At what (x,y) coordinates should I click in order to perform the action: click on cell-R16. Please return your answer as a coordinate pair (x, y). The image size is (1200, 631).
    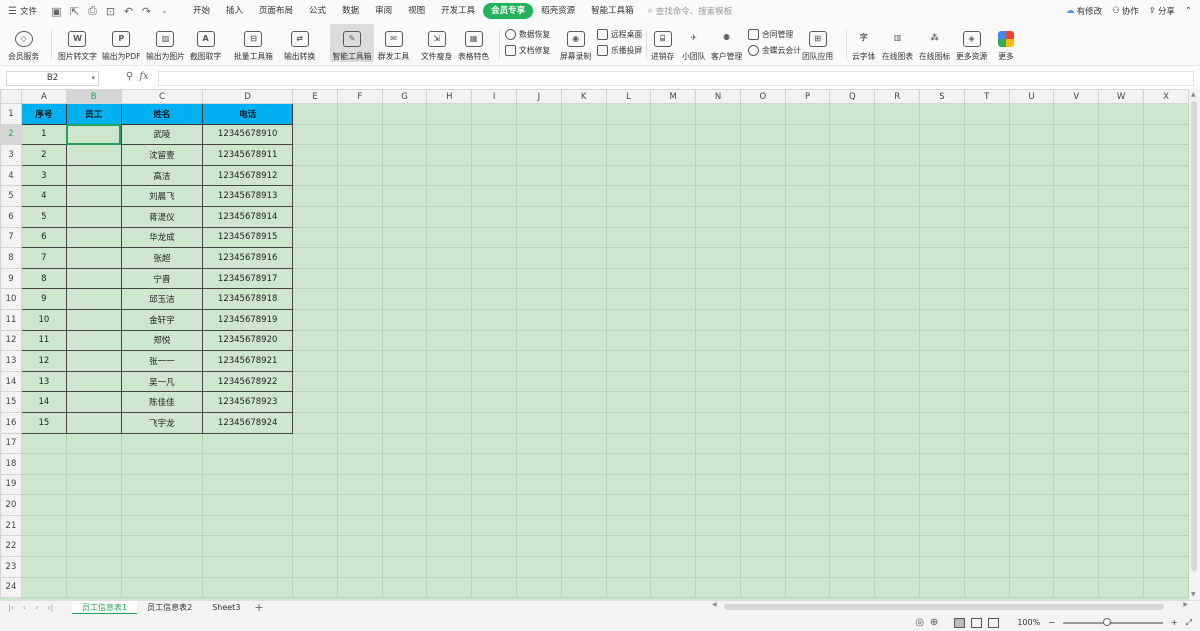
    Looking at the image, I should click on (897, 422).